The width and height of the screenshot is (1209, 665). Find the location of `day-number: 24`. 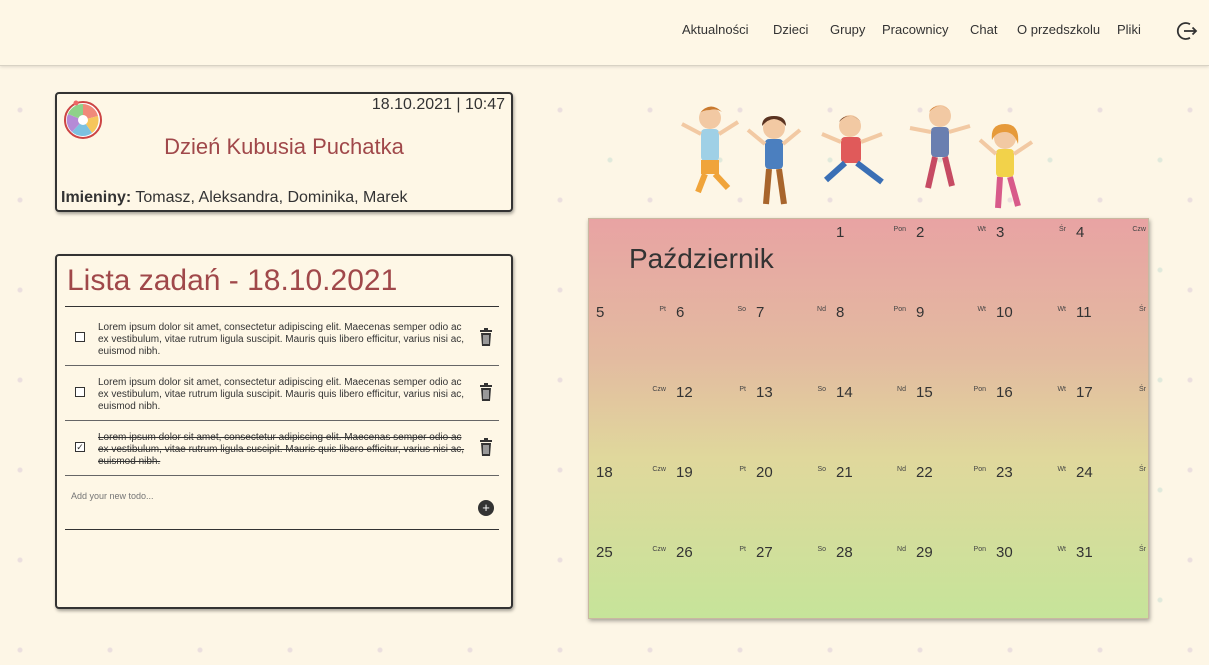

day-number: 24 is located at coordinates (1084, 472).